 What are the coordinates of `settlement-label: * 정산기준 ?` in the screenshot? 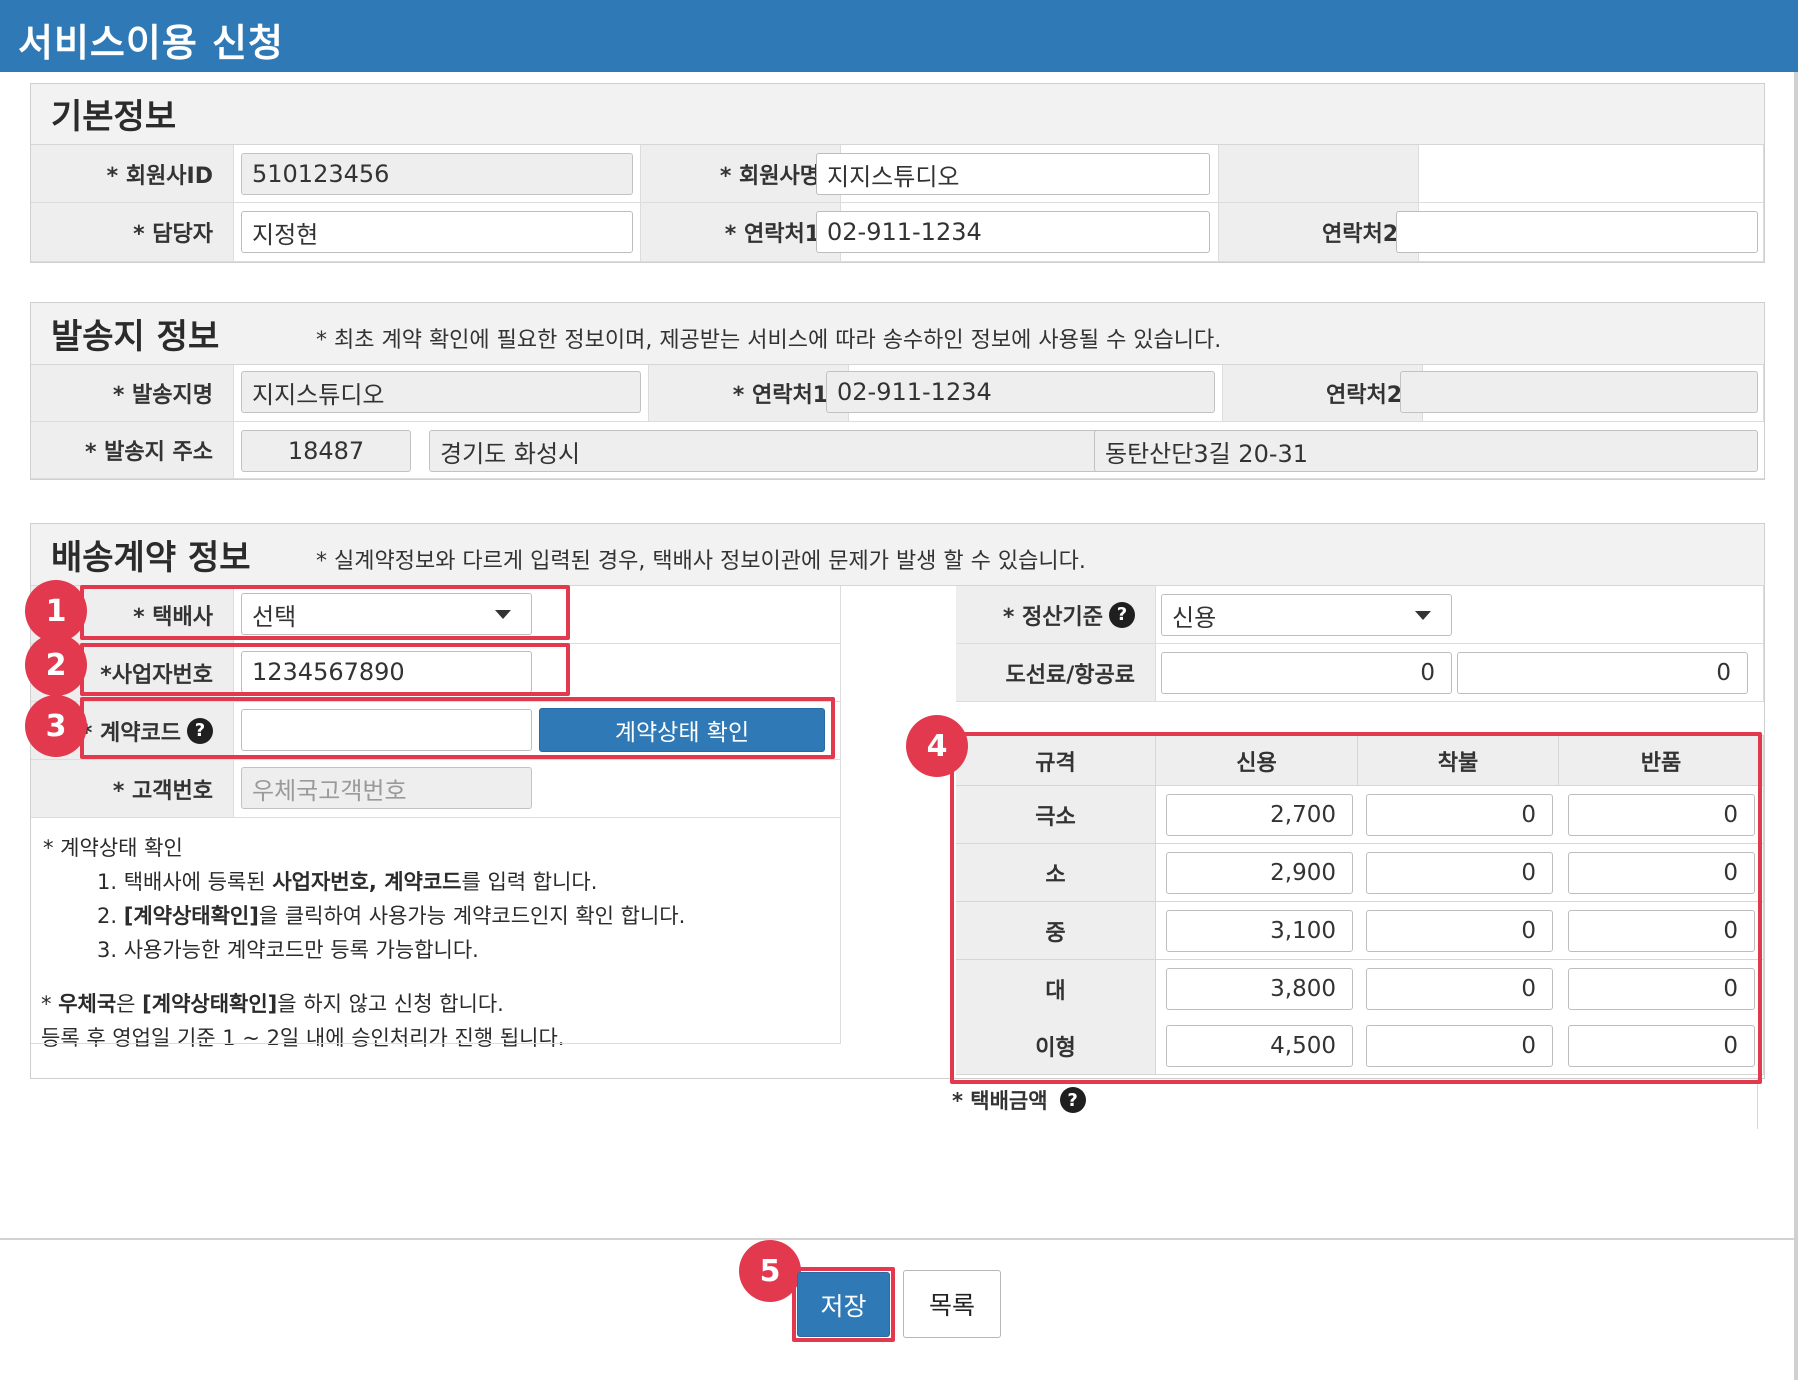 It's located at (1056, 615).